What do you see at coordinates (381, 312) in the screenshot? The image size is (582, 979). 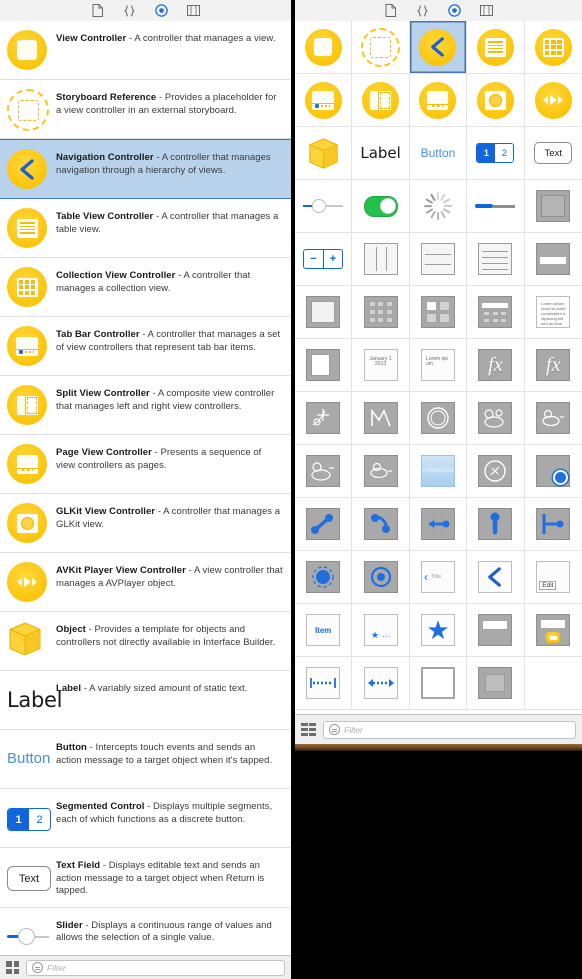 I see `collection-view-tile` at bounding box center [381, 312].